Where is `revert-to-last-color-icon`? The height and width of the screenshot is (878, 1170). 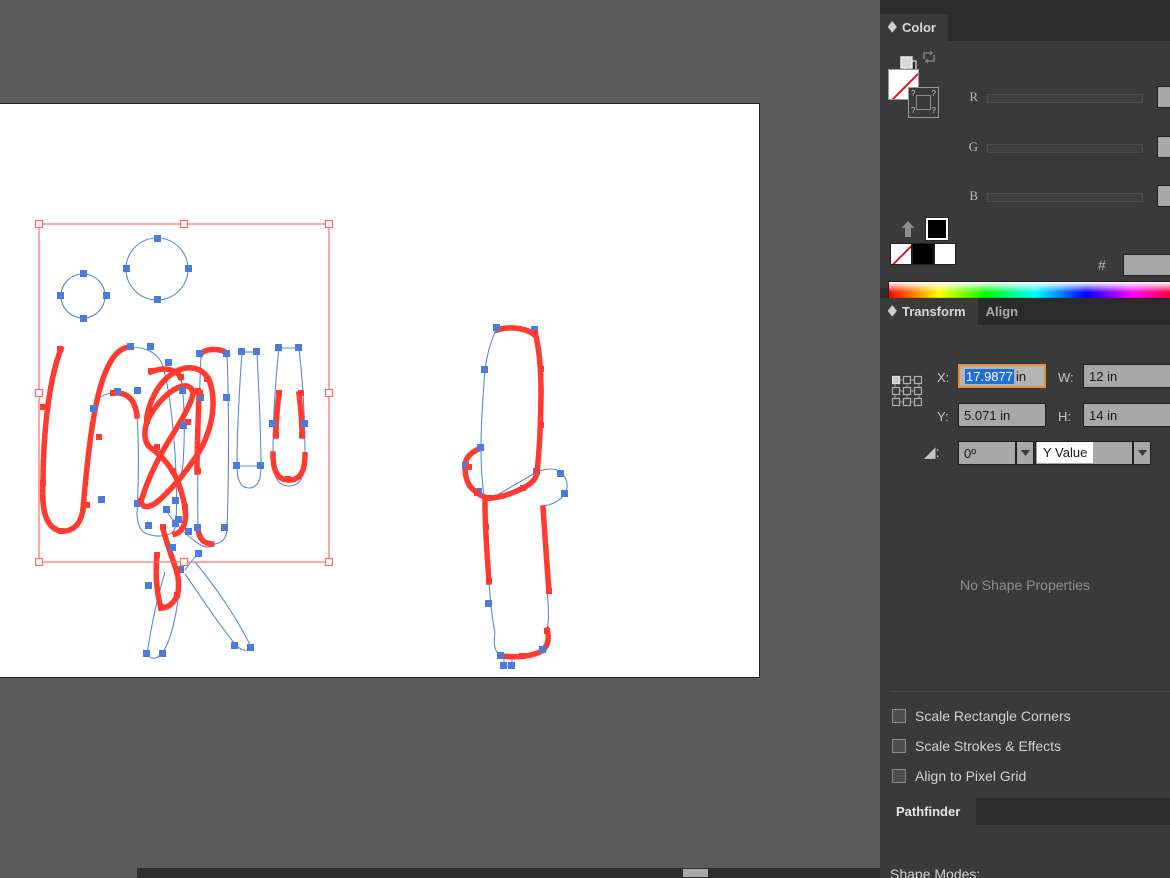
revert-to-last-color-icon is located at coordinates (908, 229).